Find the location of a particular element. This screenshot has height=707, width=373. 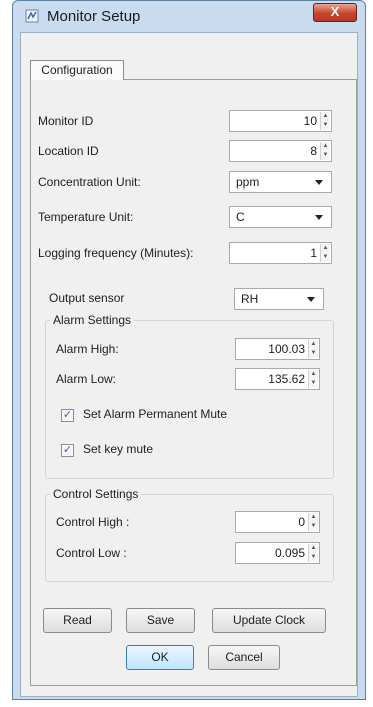

control-low-value: 0.095 is located at coordinates (289, 553).